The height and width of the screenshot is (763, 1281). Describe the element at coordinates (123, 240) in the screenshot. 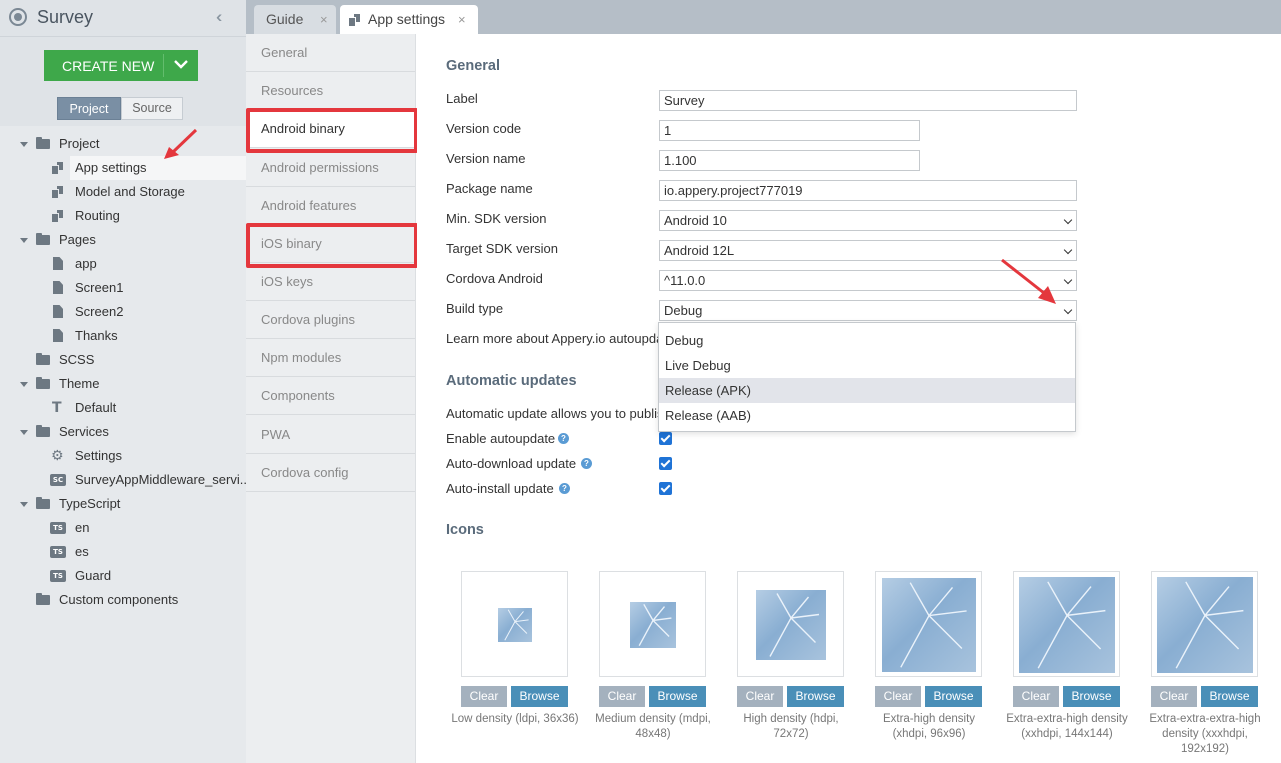

I see `tree-folder-pages: Pages` at that location.